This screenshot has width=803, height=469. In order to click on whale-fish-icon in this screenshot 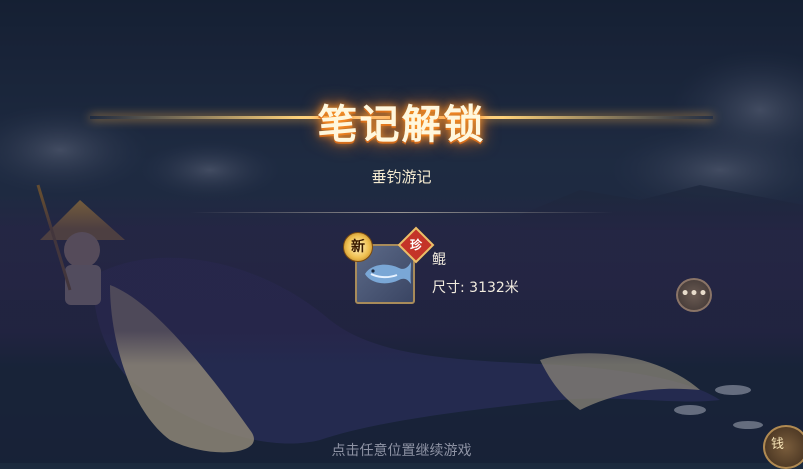, I will do `click(388, 273)`.